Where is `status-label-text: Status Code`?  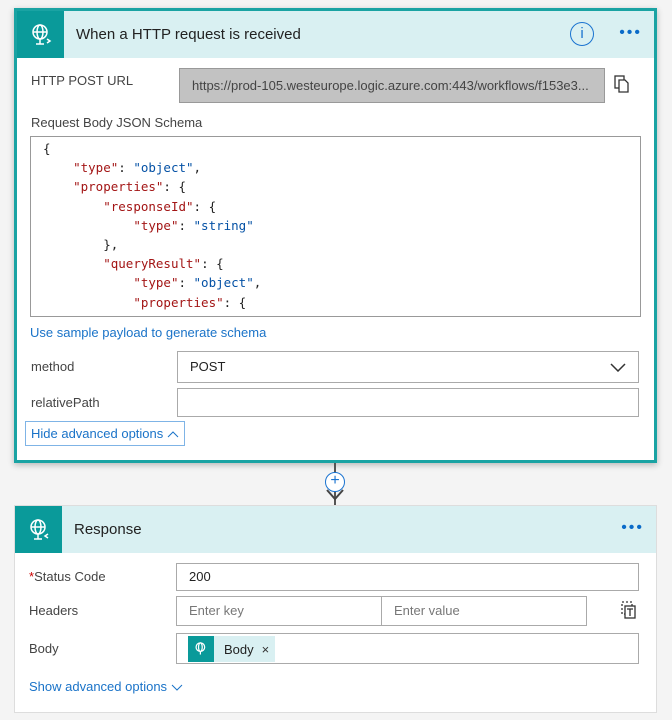
status-label-text: Status Code is located at coordinates (70, 576).